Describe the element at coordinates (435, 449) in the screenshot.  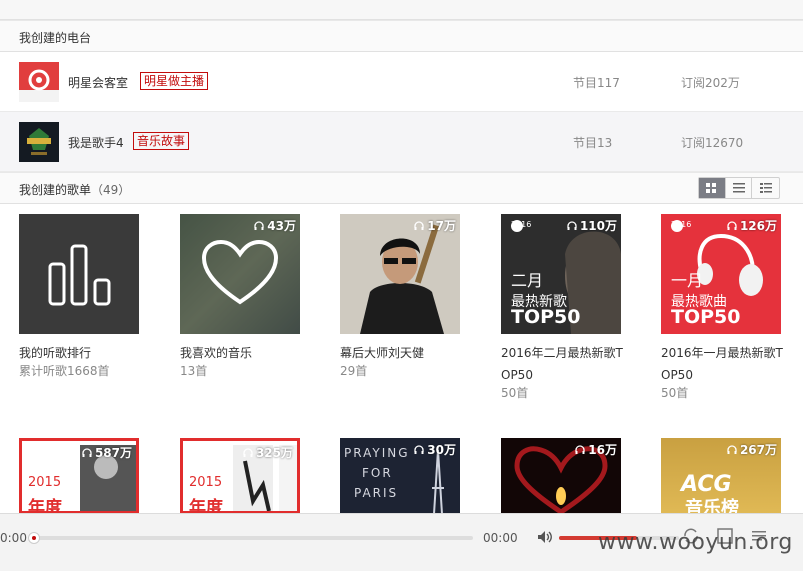
I see `play-count: 30万` at that location.